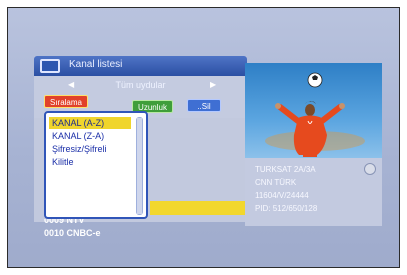  I want to click on info-frequency: 11604/V/24444, so click(282, 195).